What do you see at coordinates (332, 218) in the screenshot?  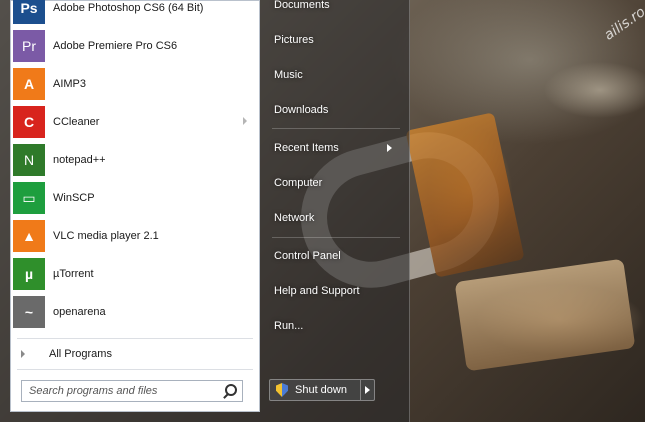 I see `place-network: Network` at bounding box center [332, 218].